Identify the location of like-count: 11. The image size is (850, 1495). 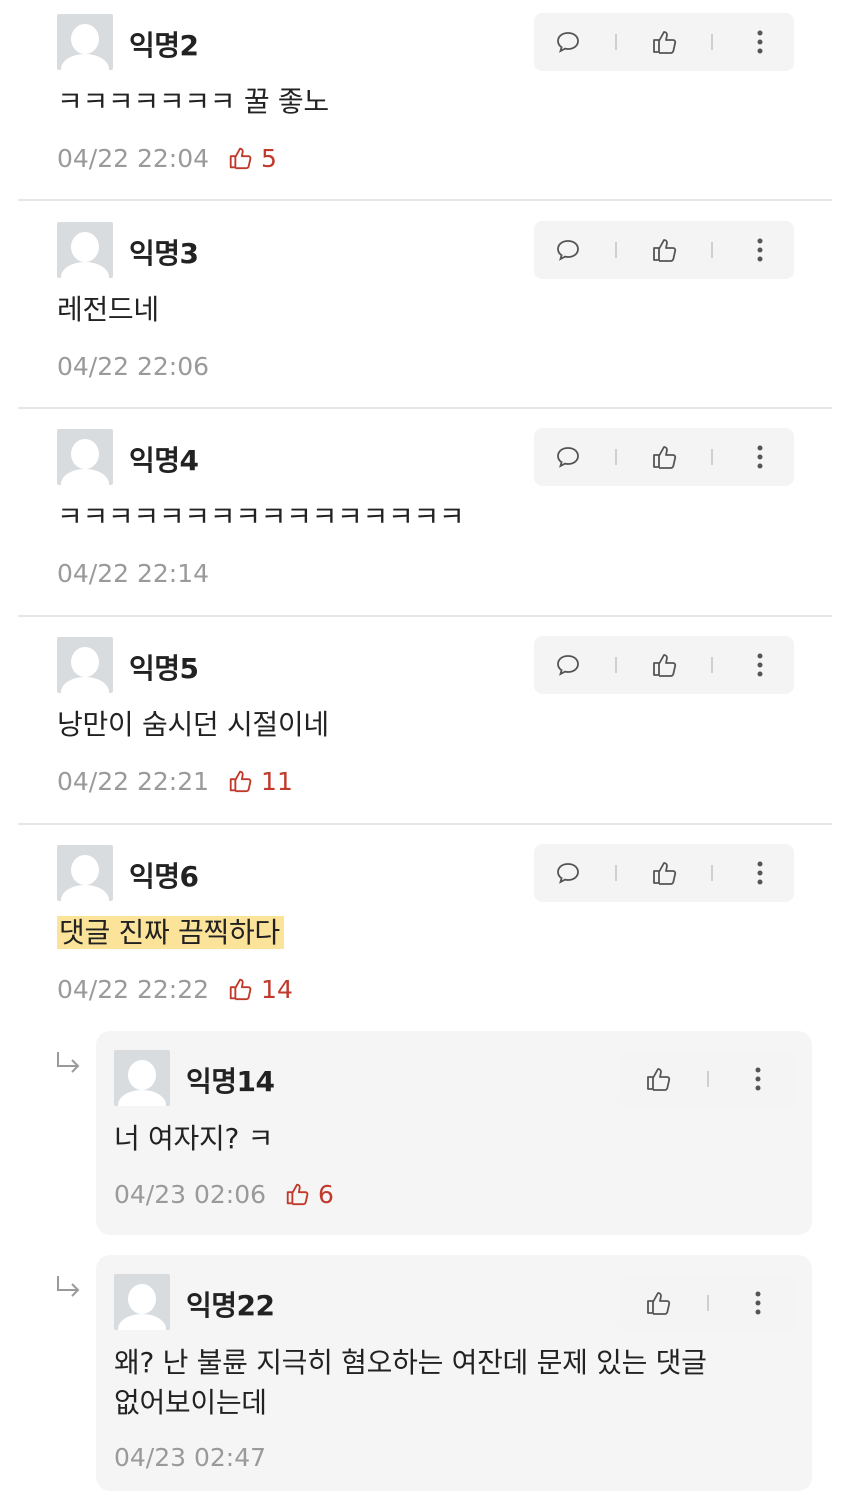
(260, 781).